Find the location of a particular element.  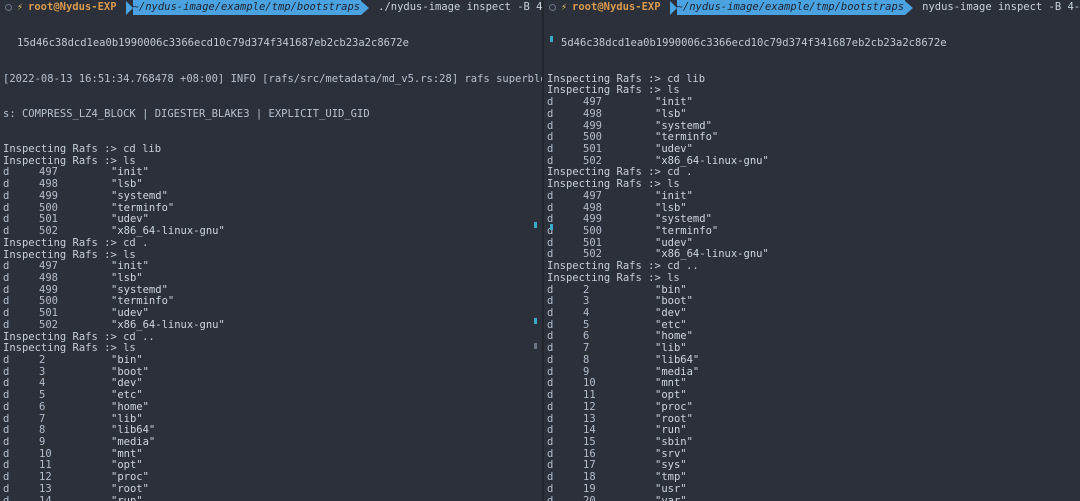

directory-entry-row: d 13 "root" is located at coordinates (272, 489).